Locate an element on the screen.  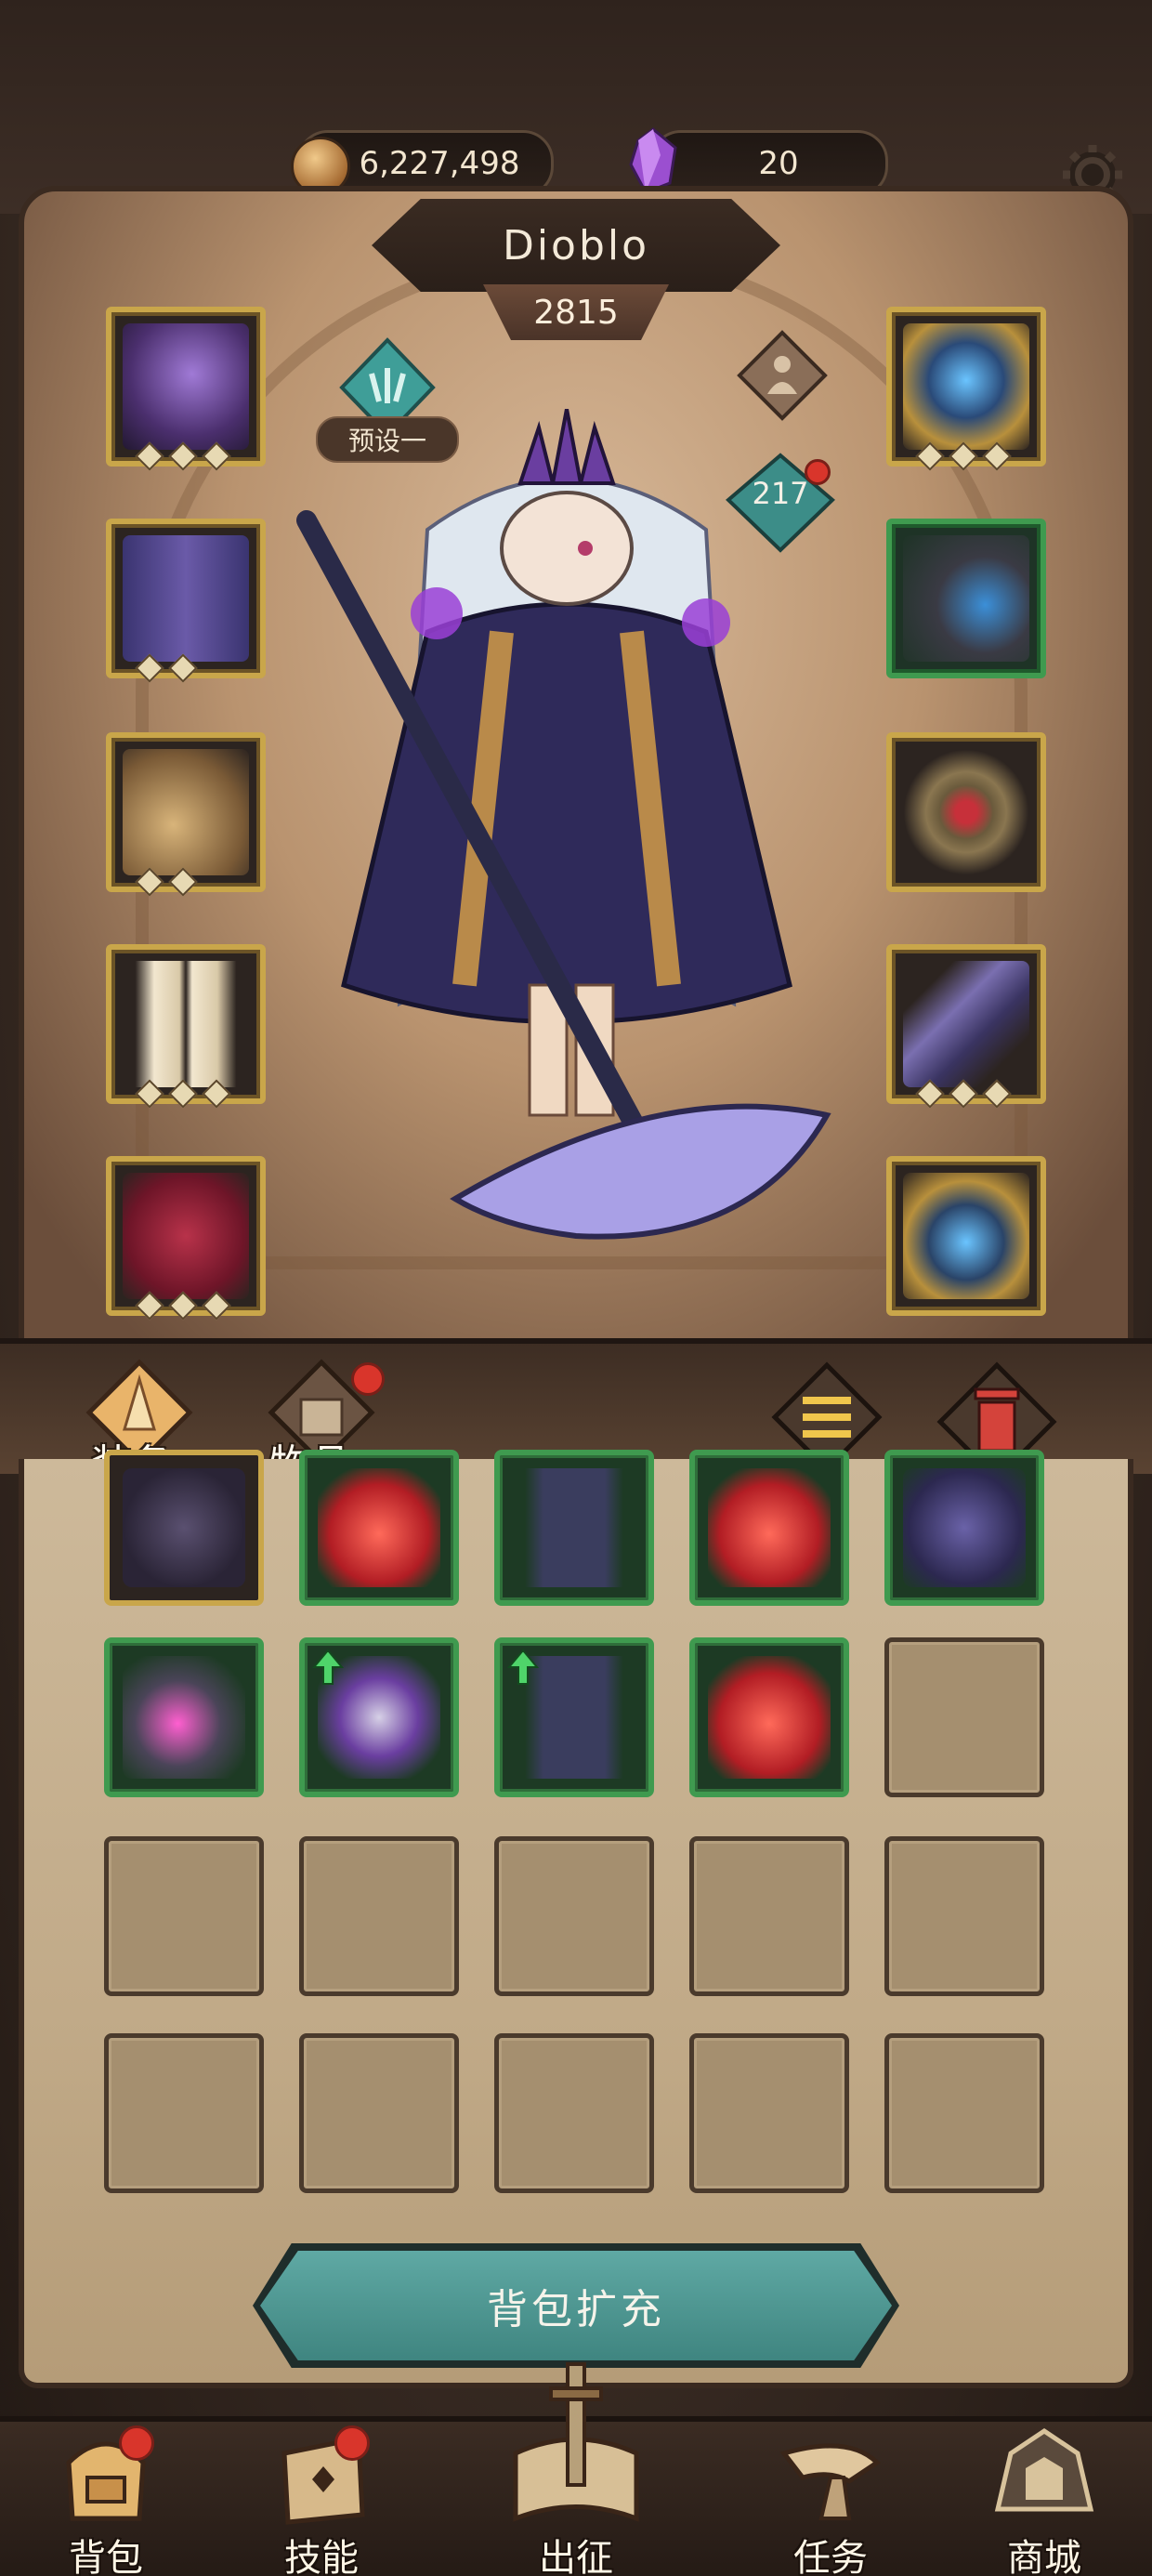
hero-power: 2815 is located at coordinates (576, 312).